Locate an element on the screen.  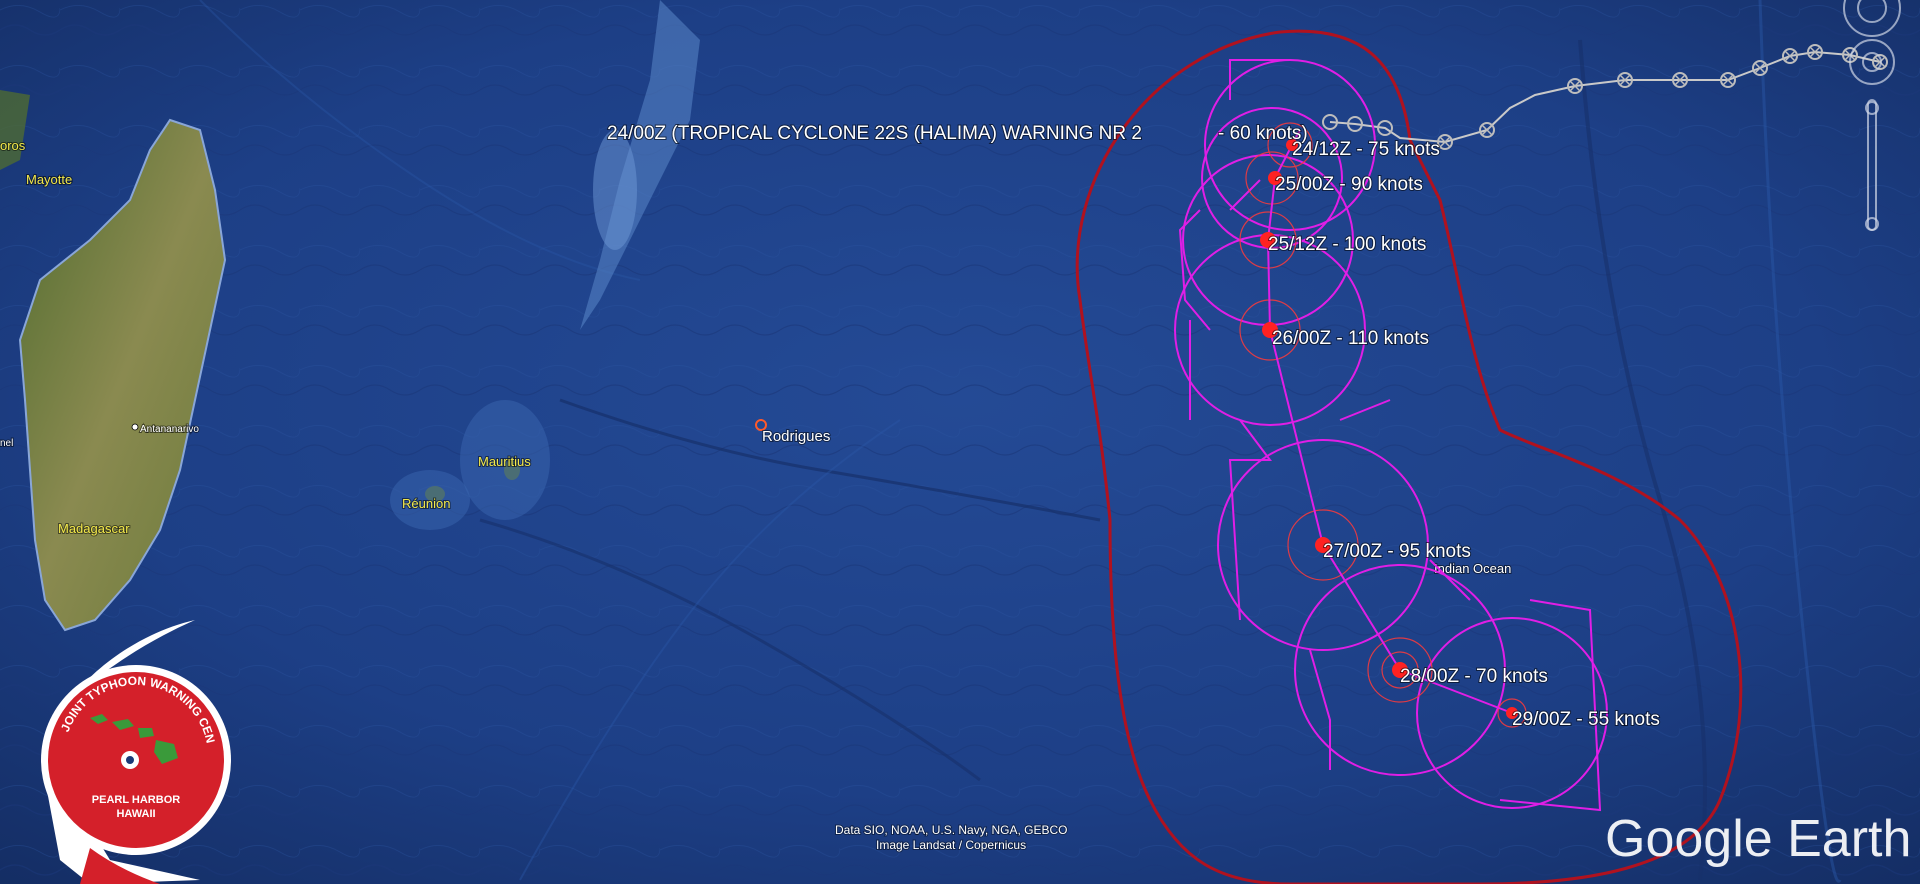
forecast-label-4: 26/00Z - 110 knots is located at coordinates (1350, 338).